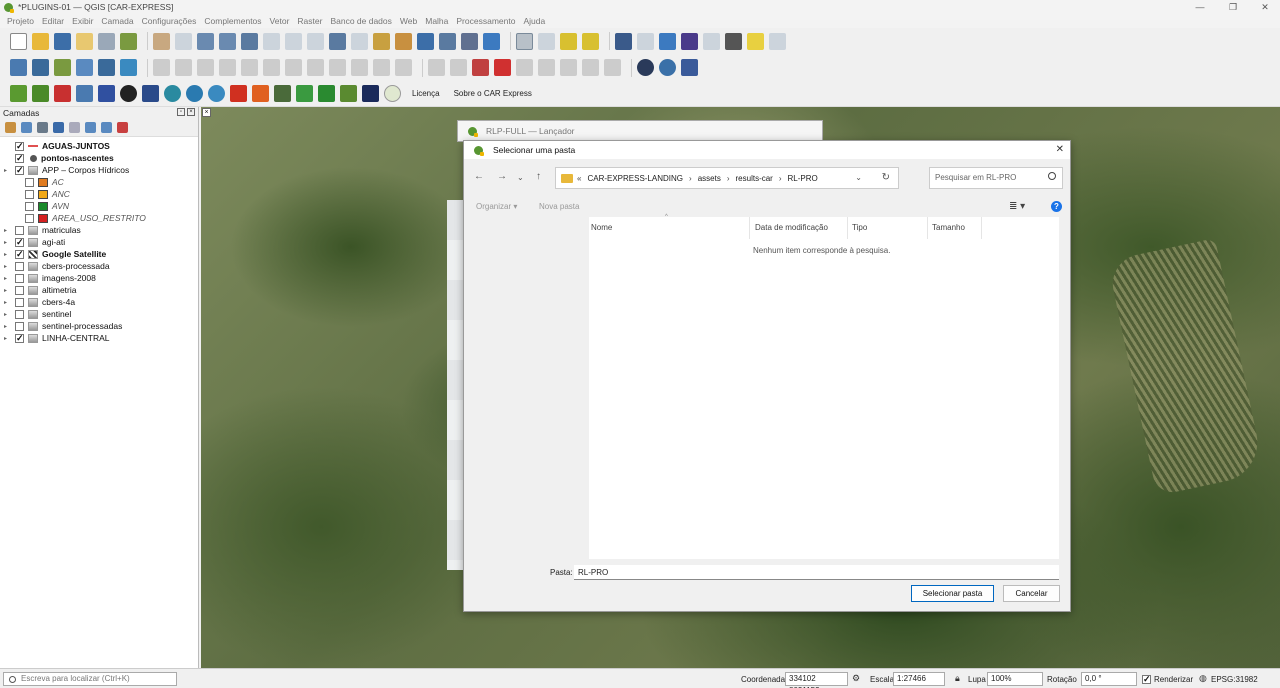 The height and width of the screenshot is (688, 1280). What do you see at coordinates (271, 41) in the screenshot?
I see `zoom-selection-icon` at bounding box center [271, 41].